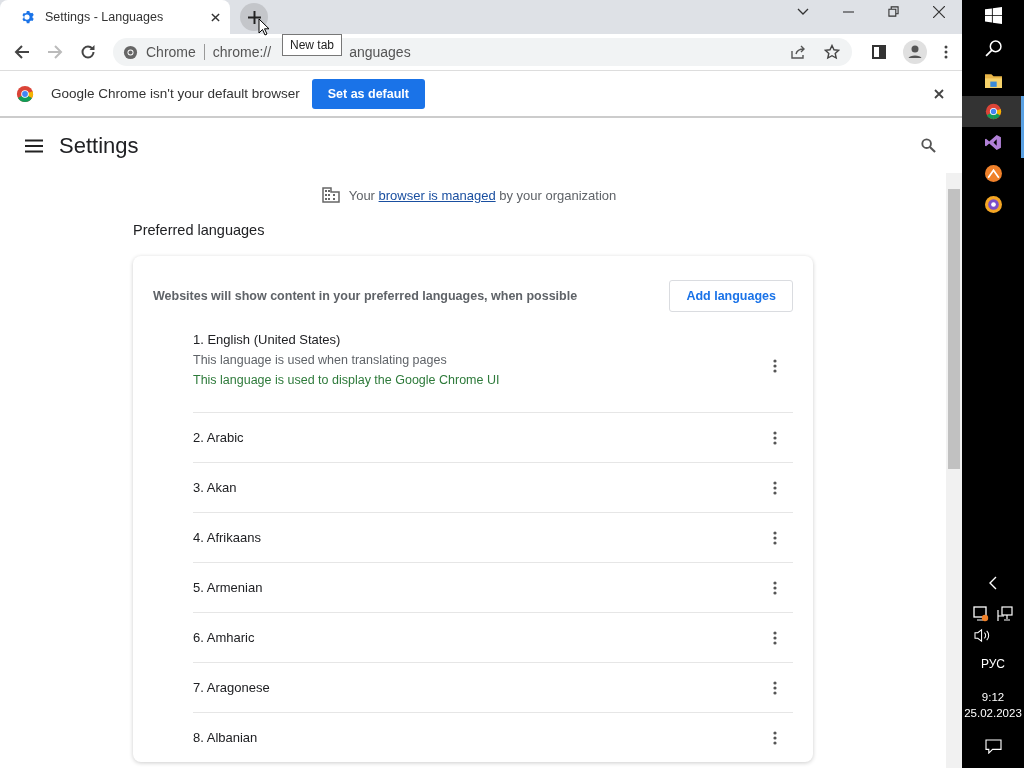  Describe the element at coordinates (365, 296) in the screenshot. I see `card-description: Websites will show content in your preferred languages, when possible` at that location.